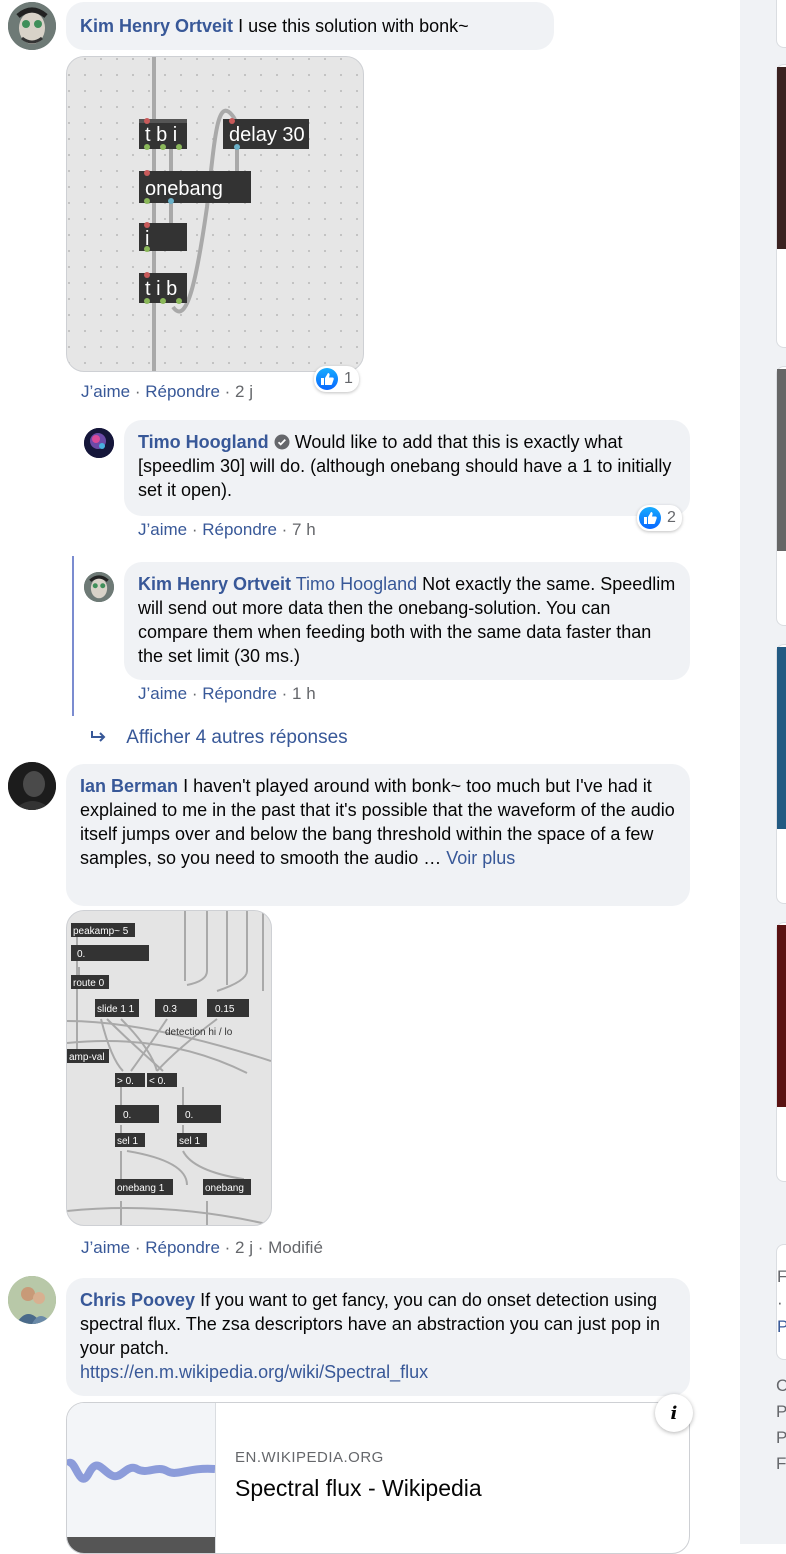 Image resolution: width=786 pixels, height=1554 pixels. Describe the element at coordinates (141, 1188) in the screenshot. I see `patch-object: onebang 1` at that location.